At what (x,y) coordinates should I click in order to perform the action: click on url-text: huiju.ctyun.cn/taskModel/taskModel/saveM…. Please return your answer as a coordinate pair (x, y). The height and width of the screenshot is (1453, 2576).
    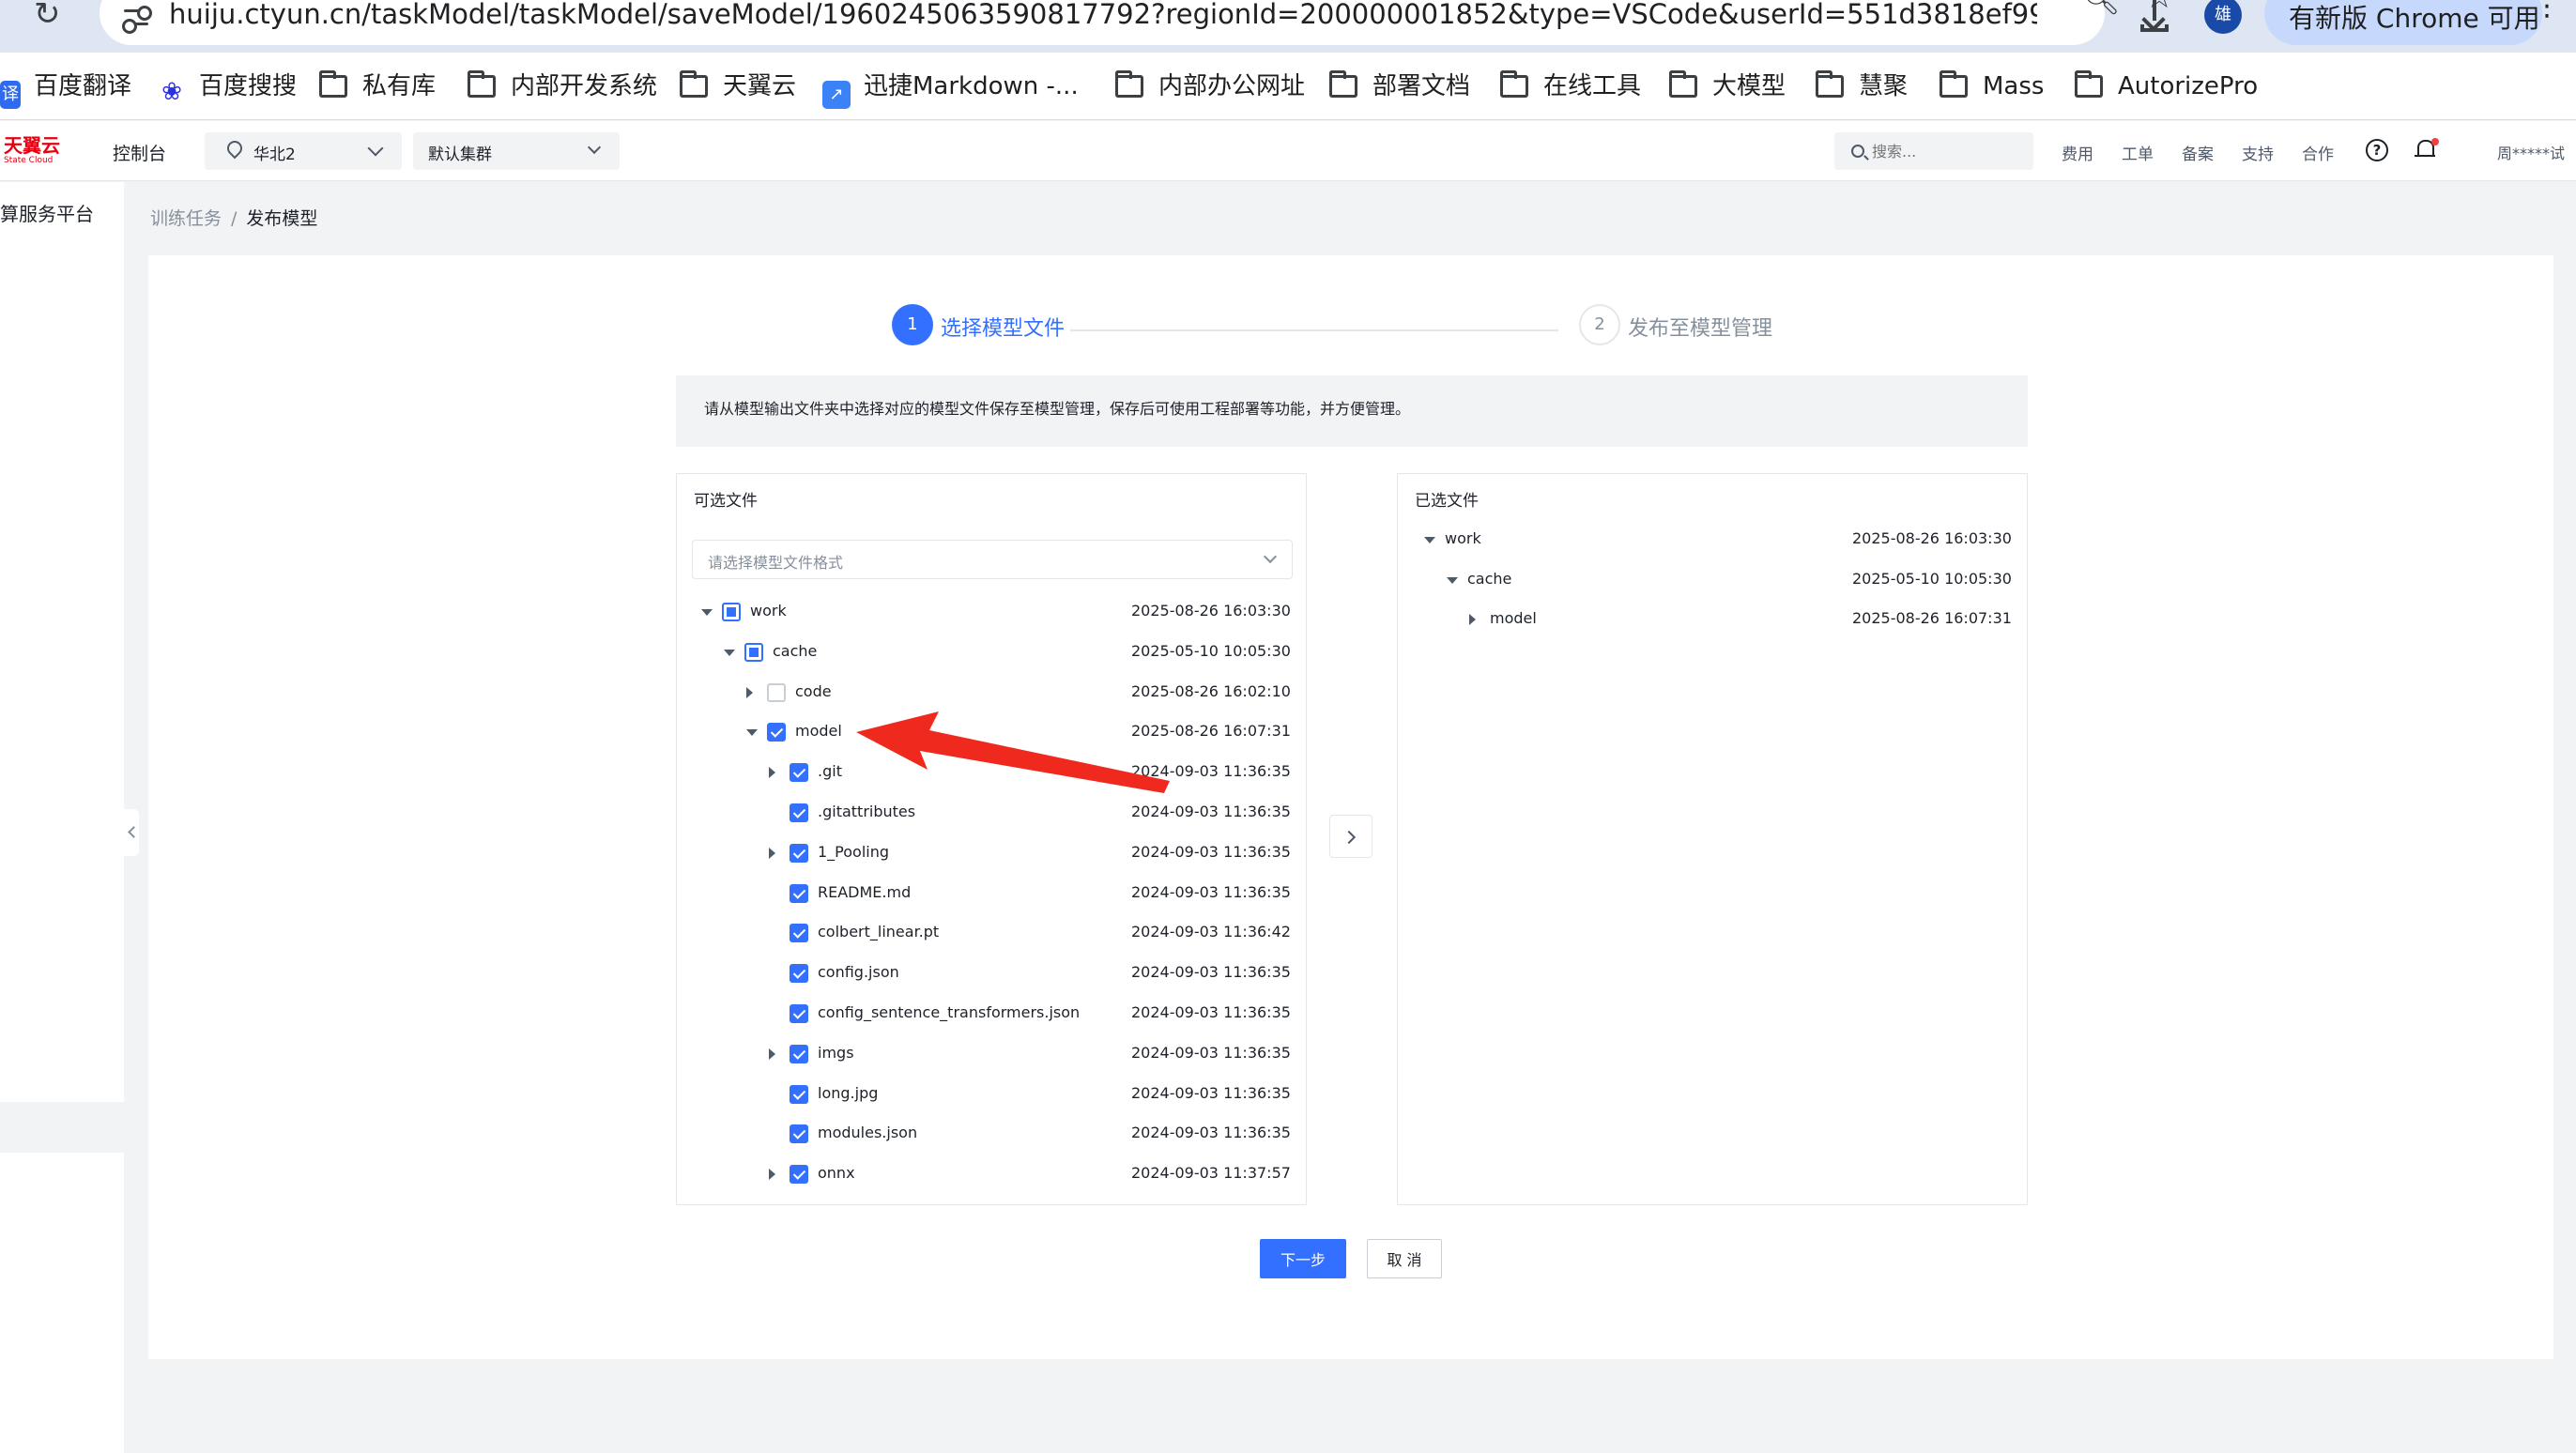
    Looking at the image, I should click on (1103, 15).